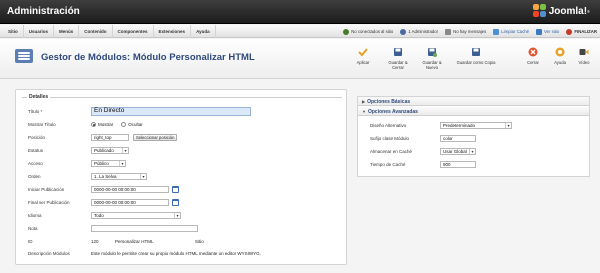 The height and width of the screenshot is (273, 600). What do you see at coordinates (448, 31) in the screenshot?
I see `messages-icon` at bounding box center [448, 31].